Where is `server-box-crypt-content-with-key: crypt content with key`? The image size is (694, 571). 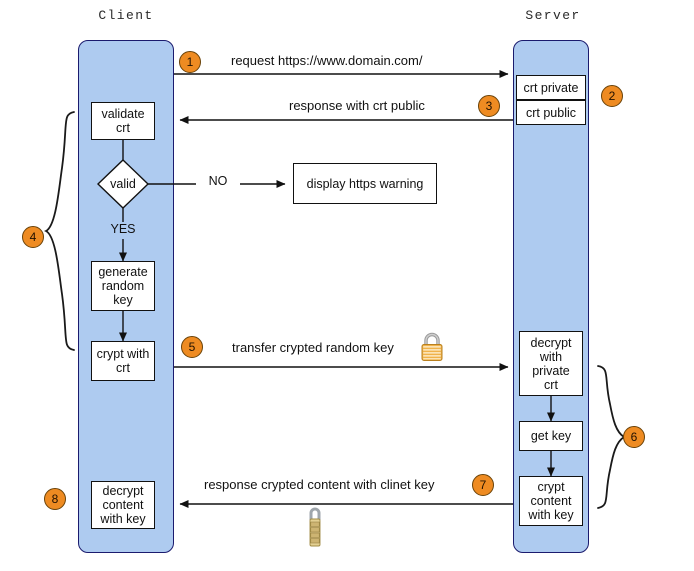 server-box-crypt-content-with-key: crypt content with key is located at coordinates (551, 501).